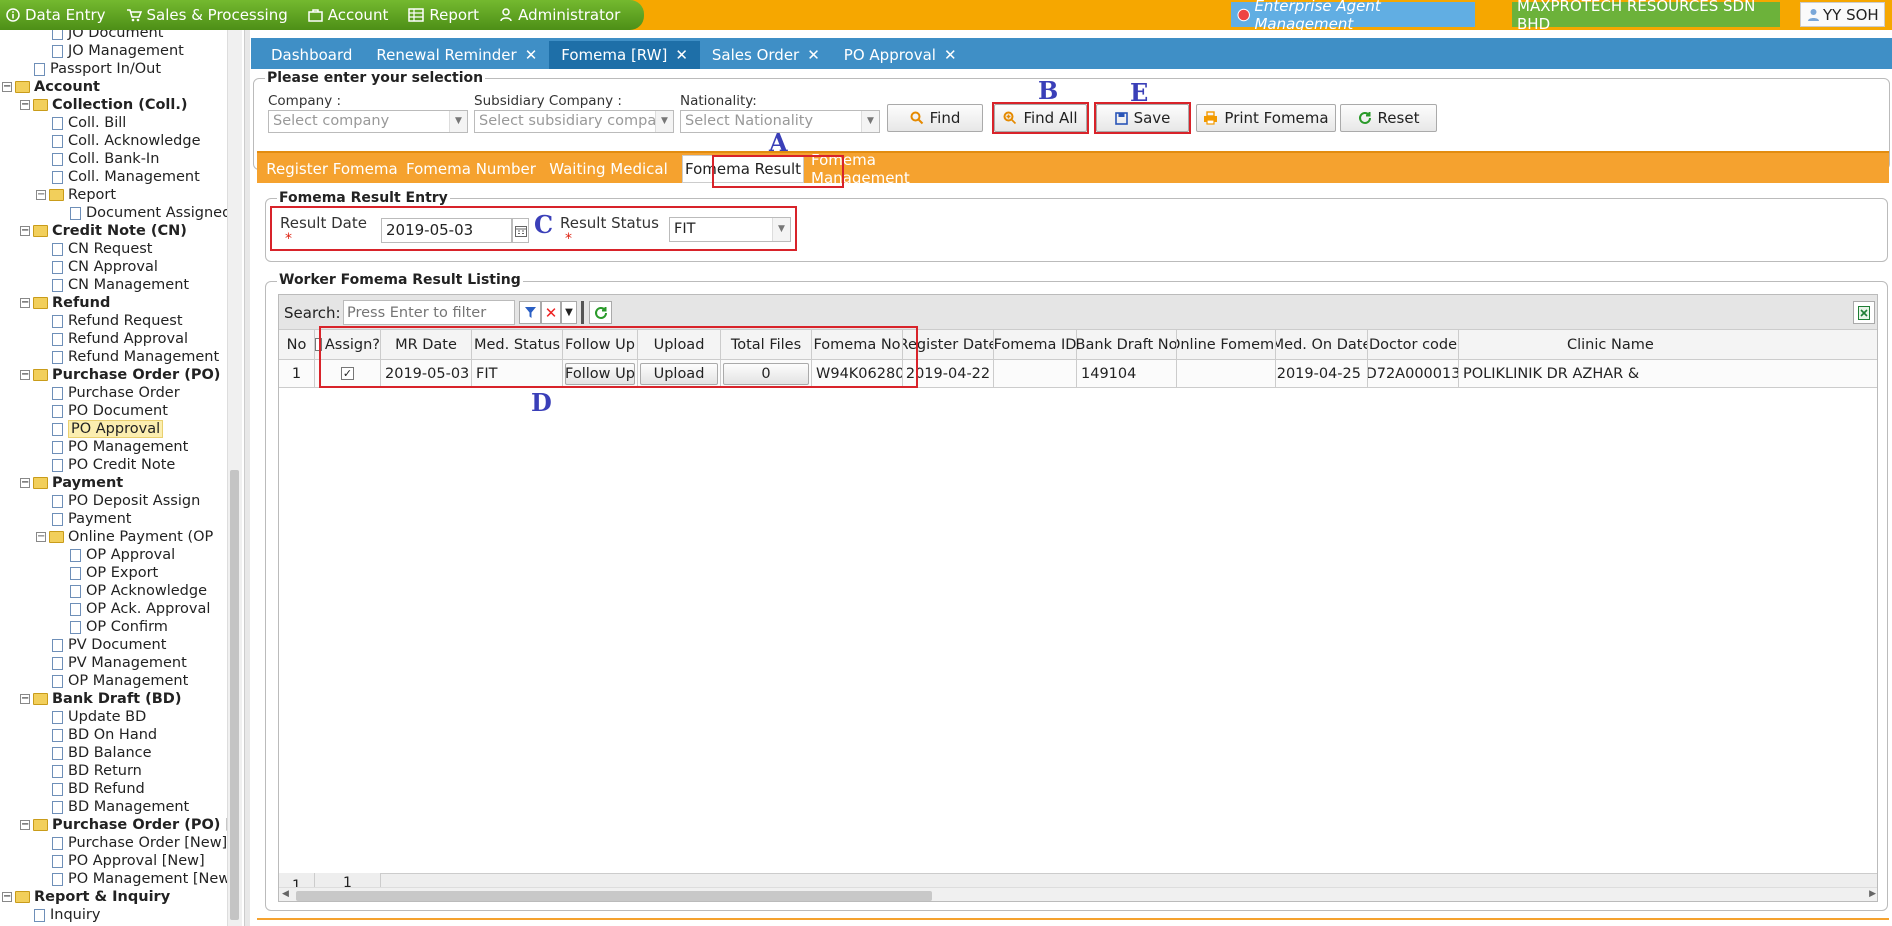 Image resolution: width=1892 pixels, height=926 pixels. I want to click on col-med-on-date: Med. On Date, so click(1322, 345).